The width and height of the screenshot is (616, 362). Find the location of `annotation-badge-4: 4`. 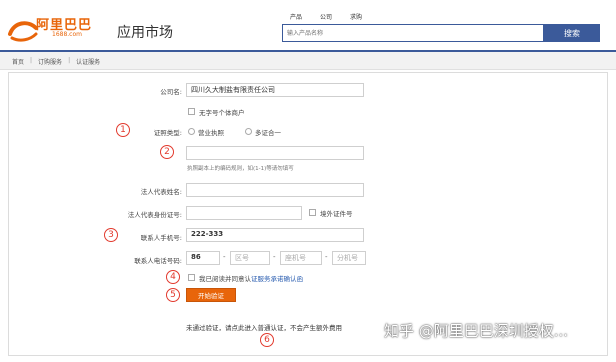

annotation-badge-4: 4 is located at coordinates (173, 277).